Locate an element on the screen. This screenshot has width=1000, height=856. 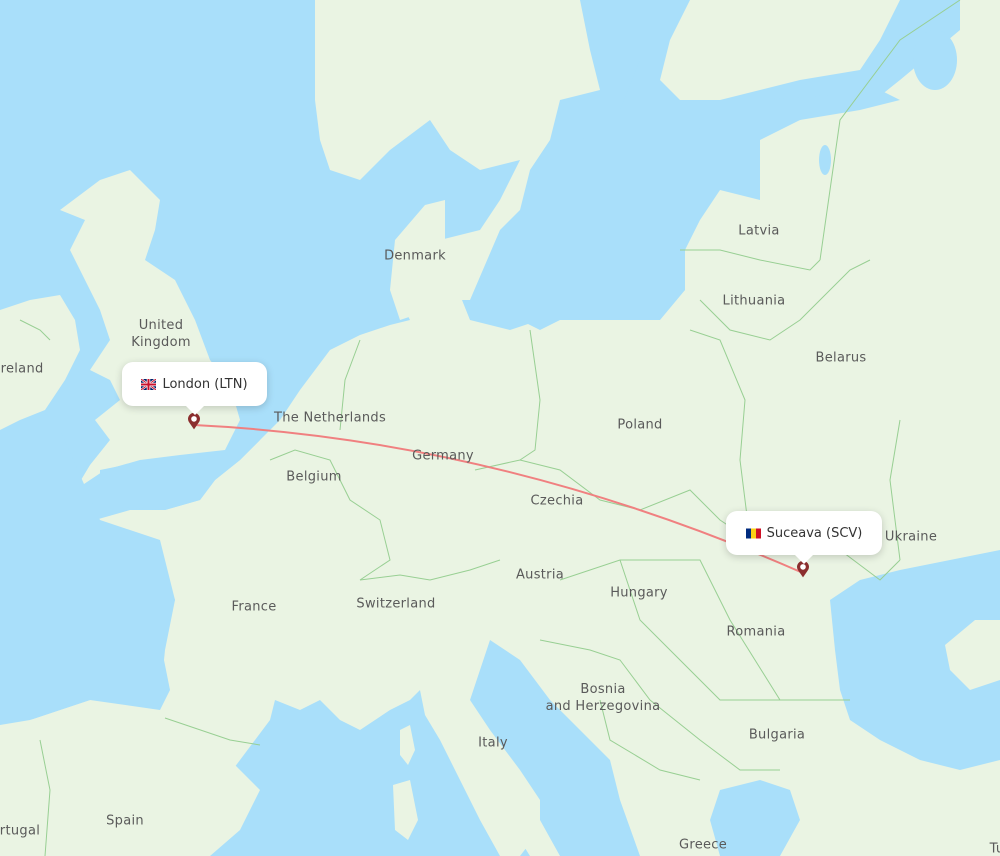
country-label-netherlands: The Netherlands is located at coordinates (330, 418).